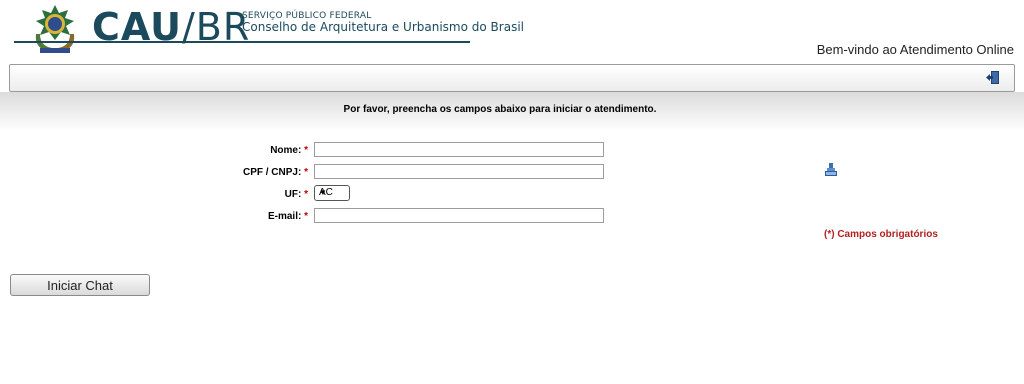  I want to click on email-label: E-mail: *, so click(288, 216).